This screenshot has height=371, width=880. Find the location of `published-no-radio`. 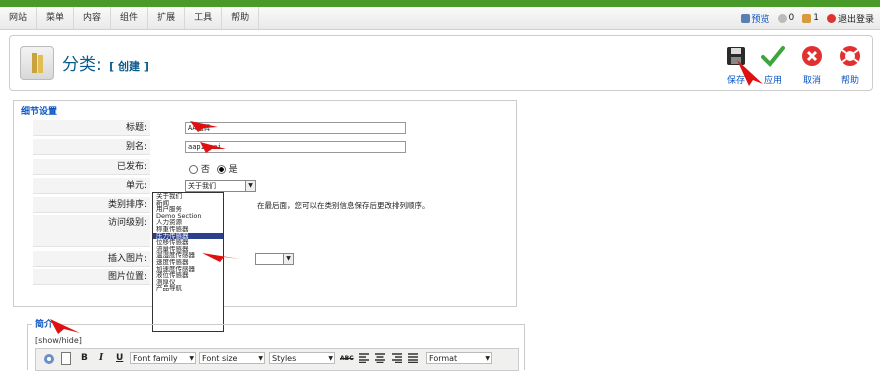

published-no-radio is located at coordinates (193, 169).